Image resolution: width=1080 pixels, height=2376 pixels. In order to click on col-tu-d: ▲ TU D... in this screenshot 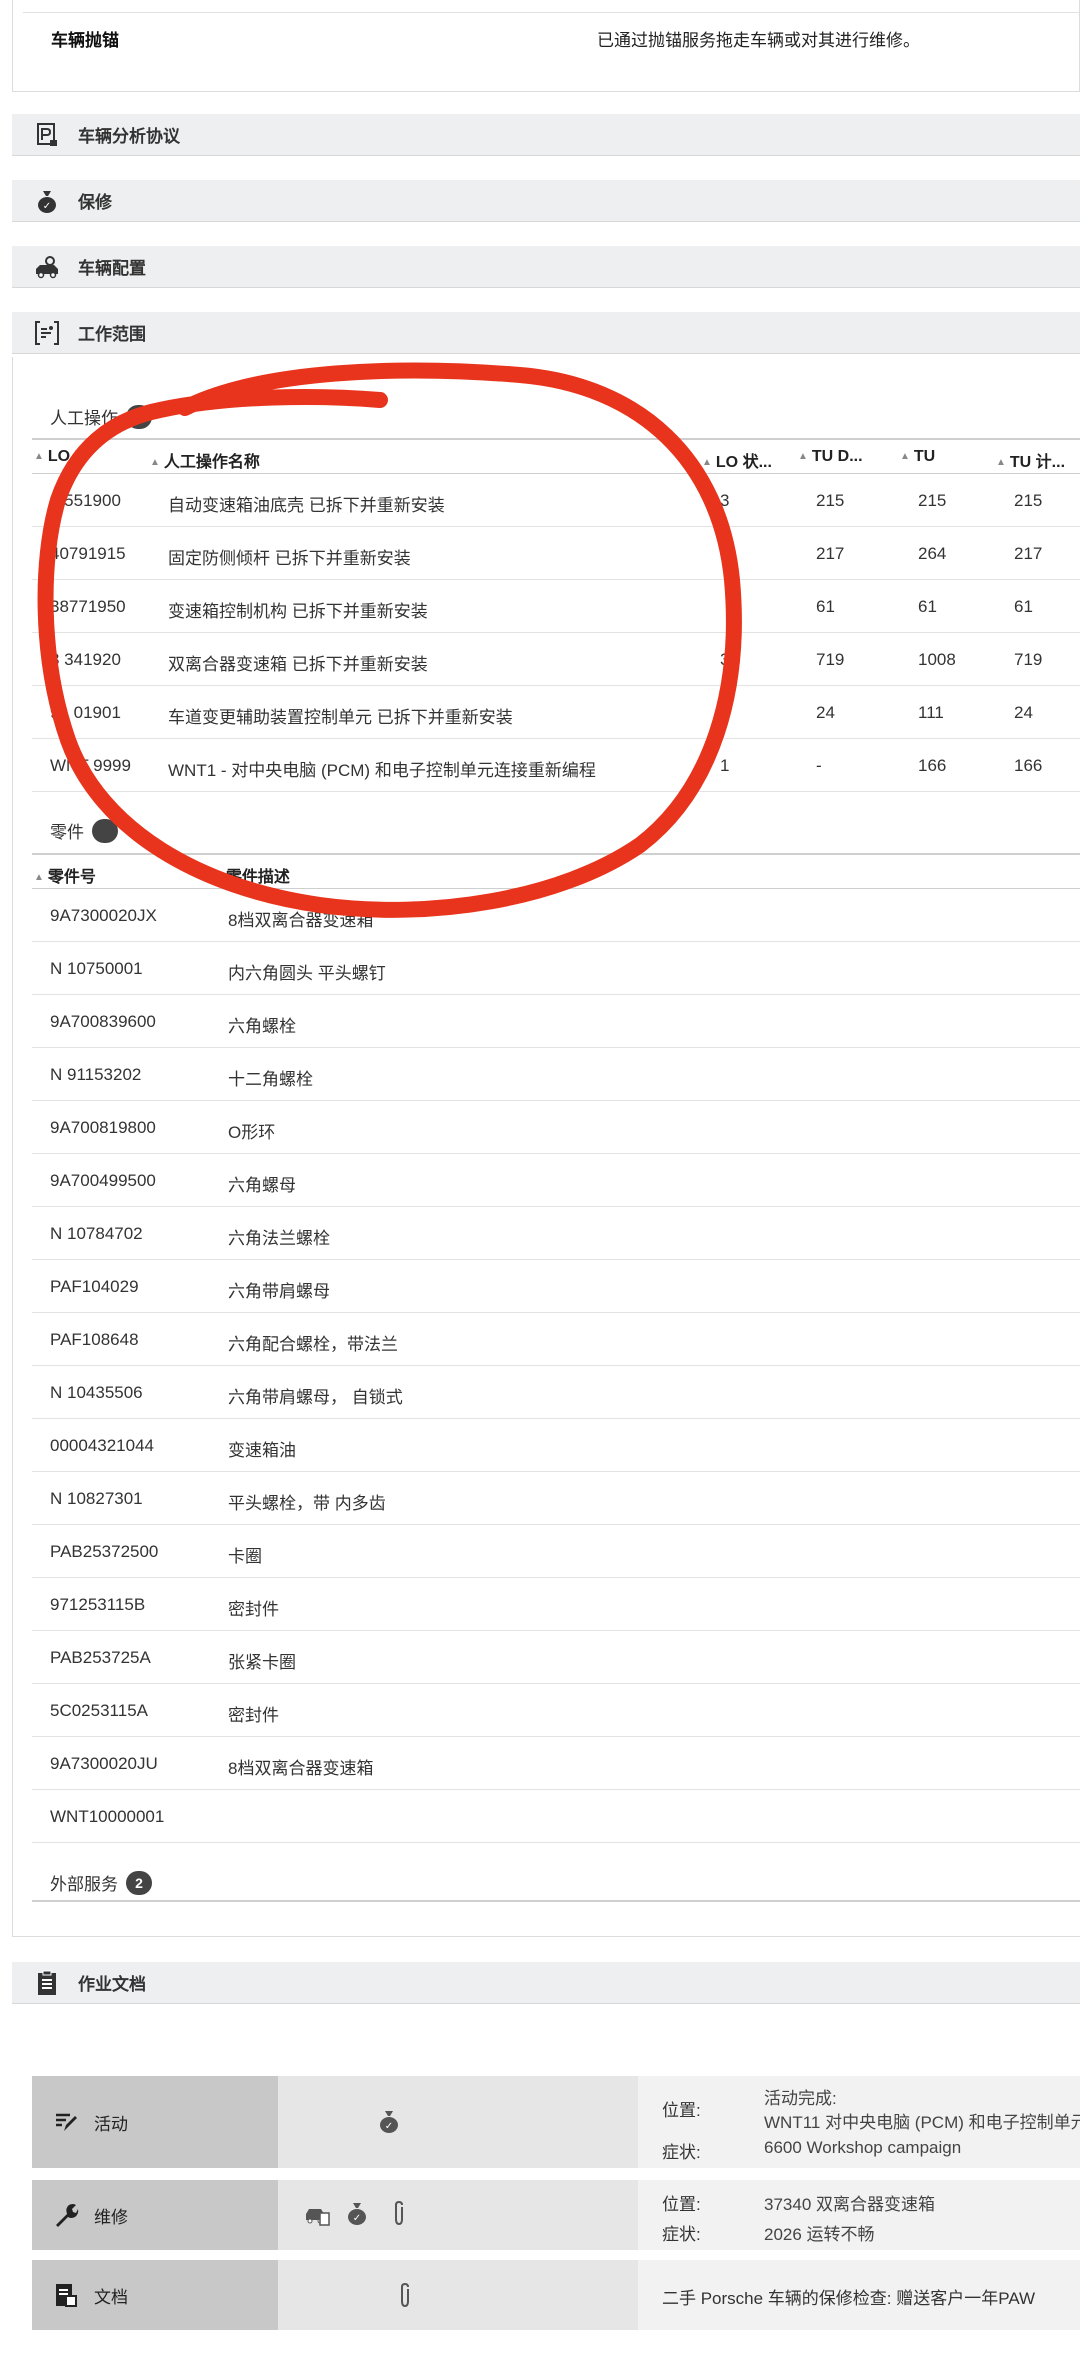, I will do `click(830, 457)`.